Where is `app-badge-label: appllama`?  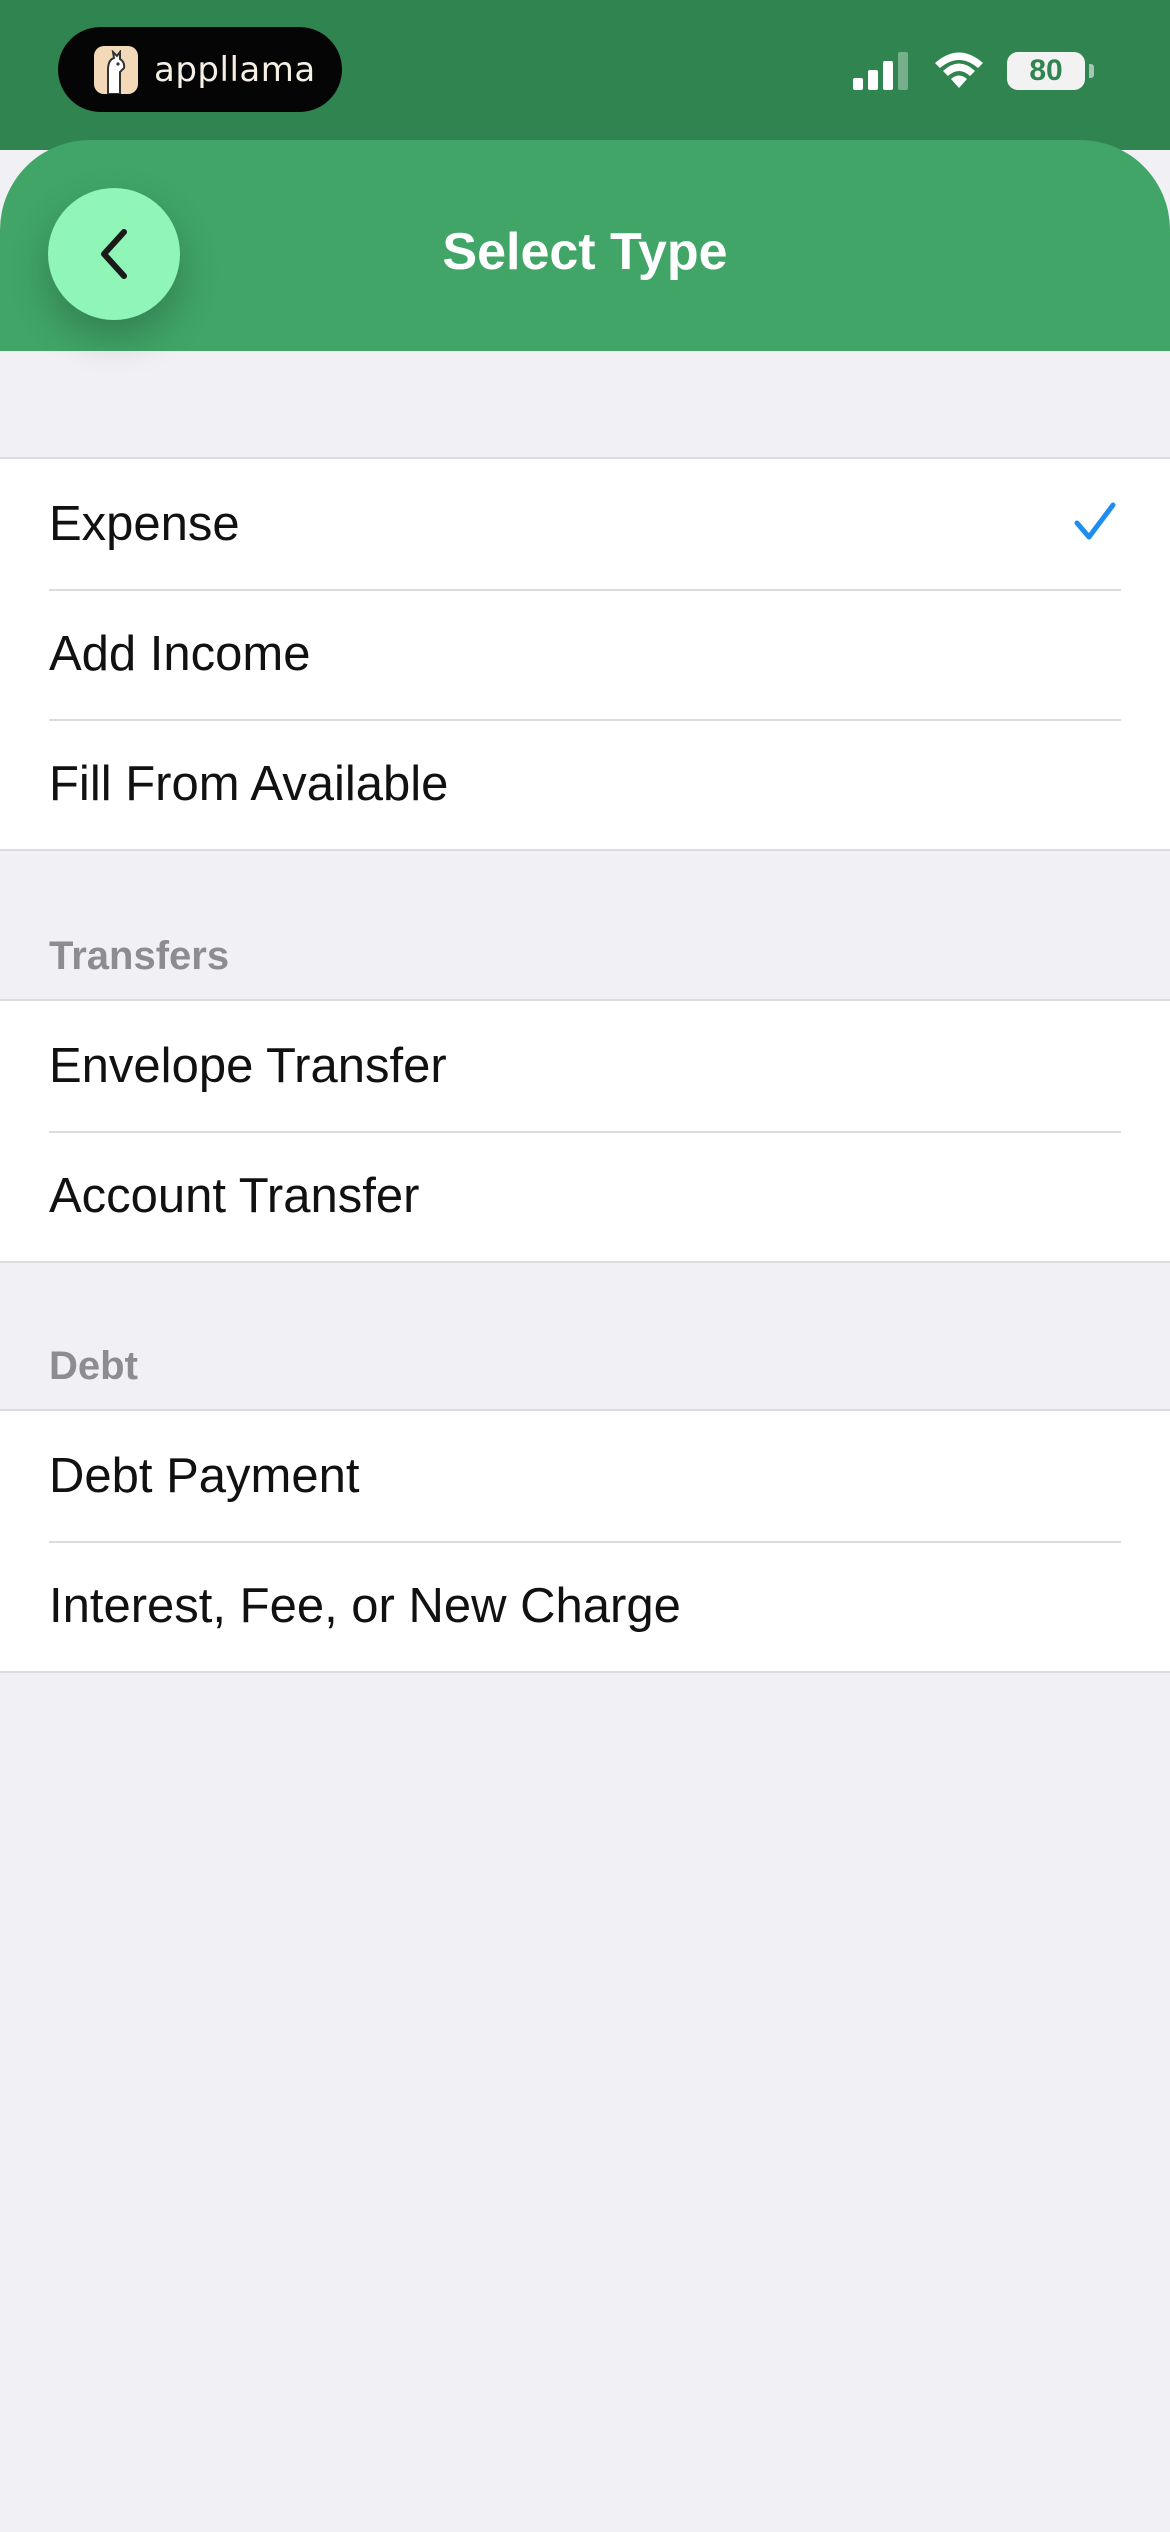 app-badge-label: appllama is located at coordinates (235, 69).